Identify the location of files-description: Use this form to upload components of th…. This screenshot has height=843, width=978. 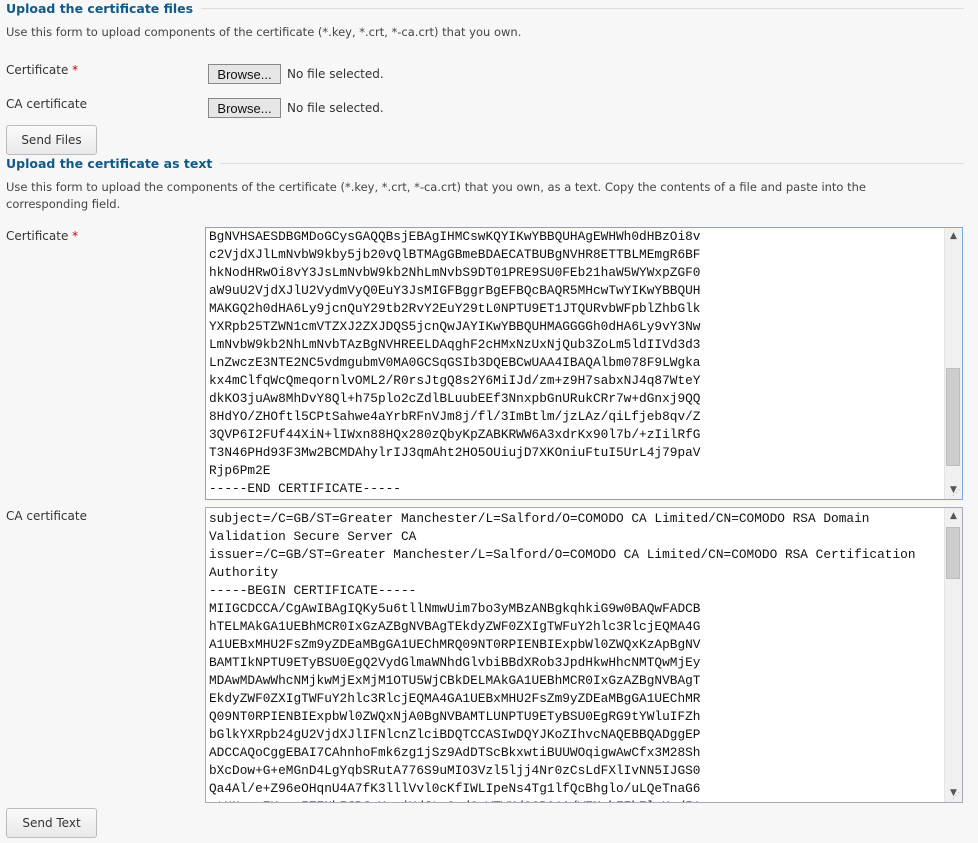
(264, 32).